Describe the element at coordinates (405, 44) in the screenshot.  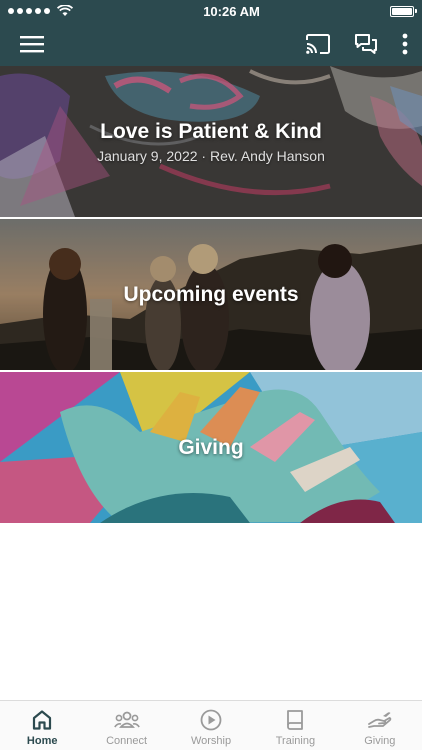
I see `more-vert-icon` at that location.